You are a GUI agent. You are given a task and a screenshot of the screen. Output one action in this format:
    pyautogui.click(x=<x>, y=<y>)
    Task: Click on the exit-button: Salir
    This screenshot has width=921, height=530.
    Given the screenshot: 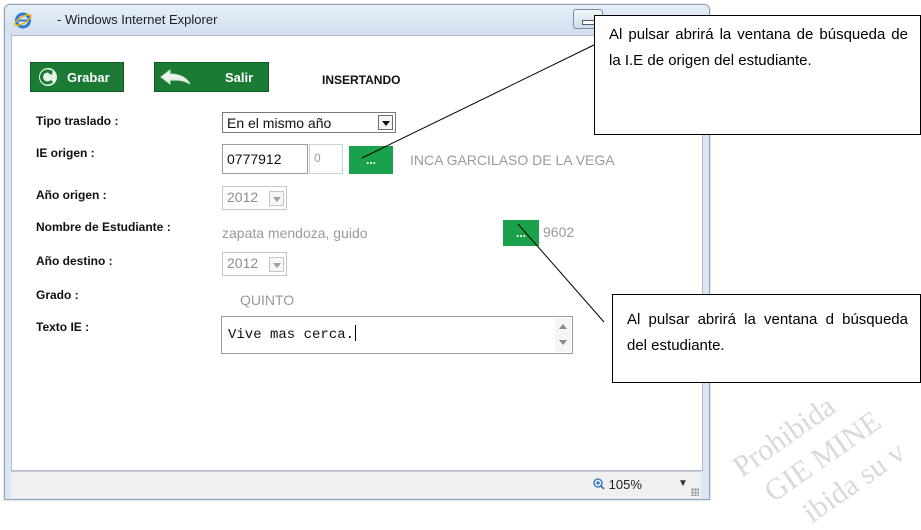 What is the action you would take?
    pyautogui.click(x=211, y=77)
    